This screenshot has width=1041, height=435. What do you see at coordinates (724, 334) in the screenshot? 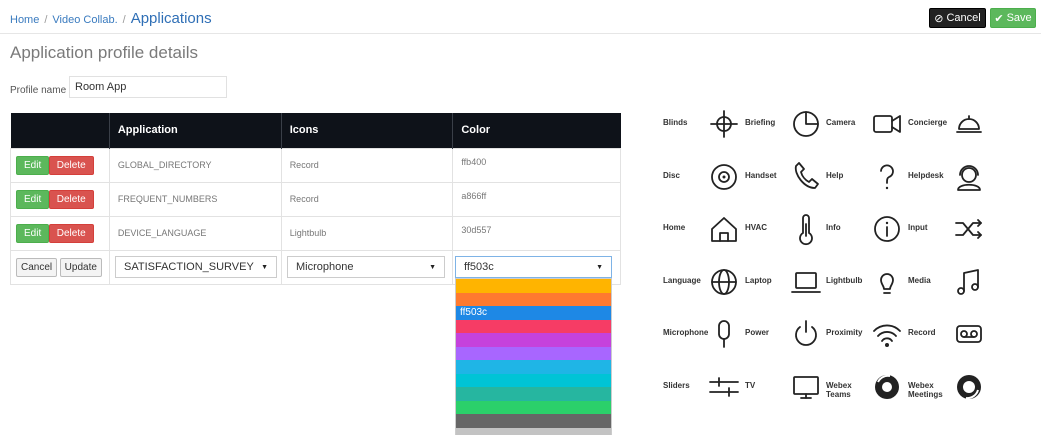
I see `microphone-icon` at bounding box center [724, 334].